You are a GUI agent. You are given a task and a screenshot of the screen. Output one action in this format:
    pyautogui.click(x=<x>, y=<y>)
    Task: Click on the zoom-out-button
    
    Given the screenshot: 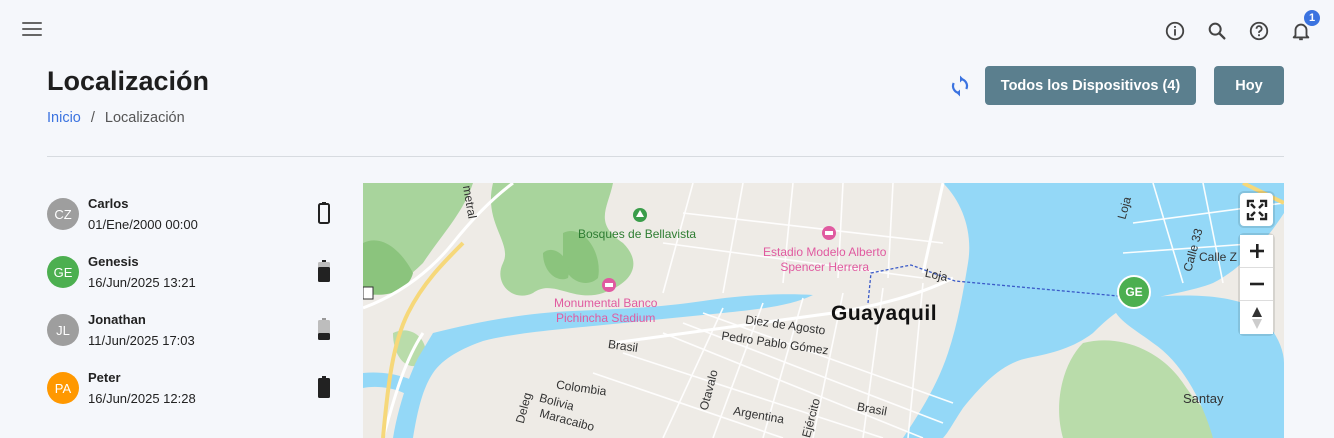 What is the action you would take?
    pyautogui.click(x=1256, y=284)
    